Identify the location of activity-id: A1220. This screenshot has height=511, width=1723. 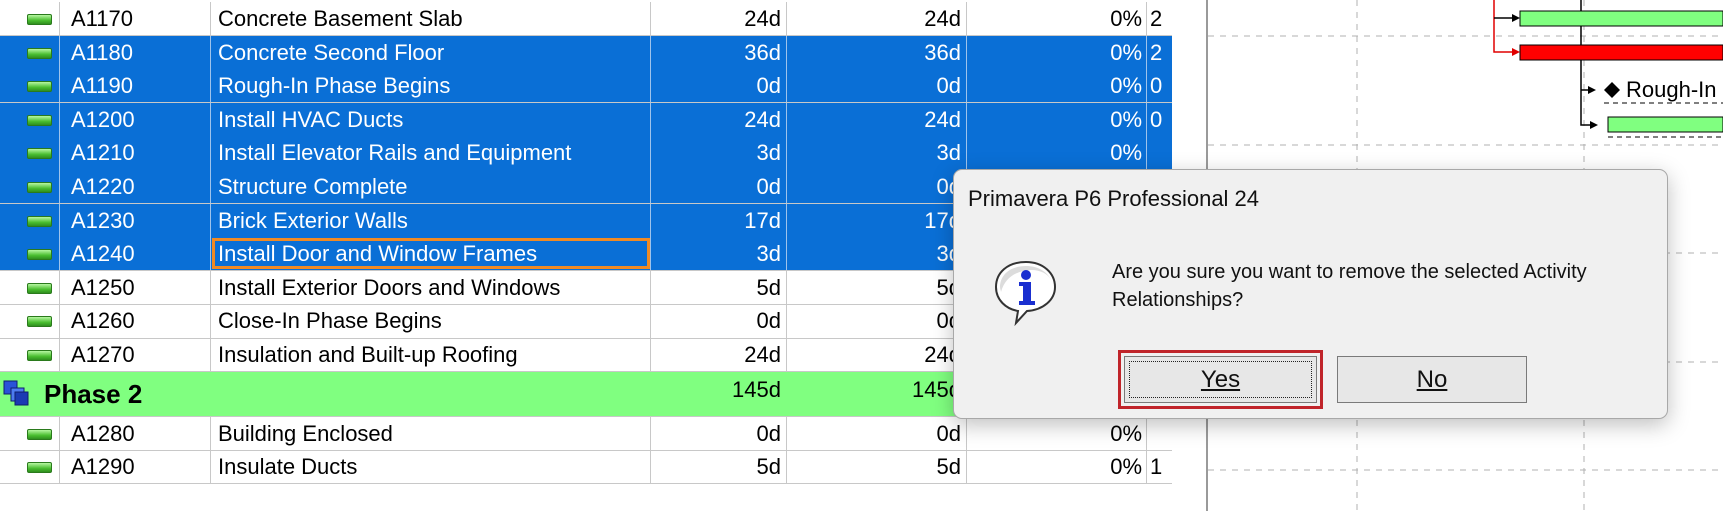
(135, 187).